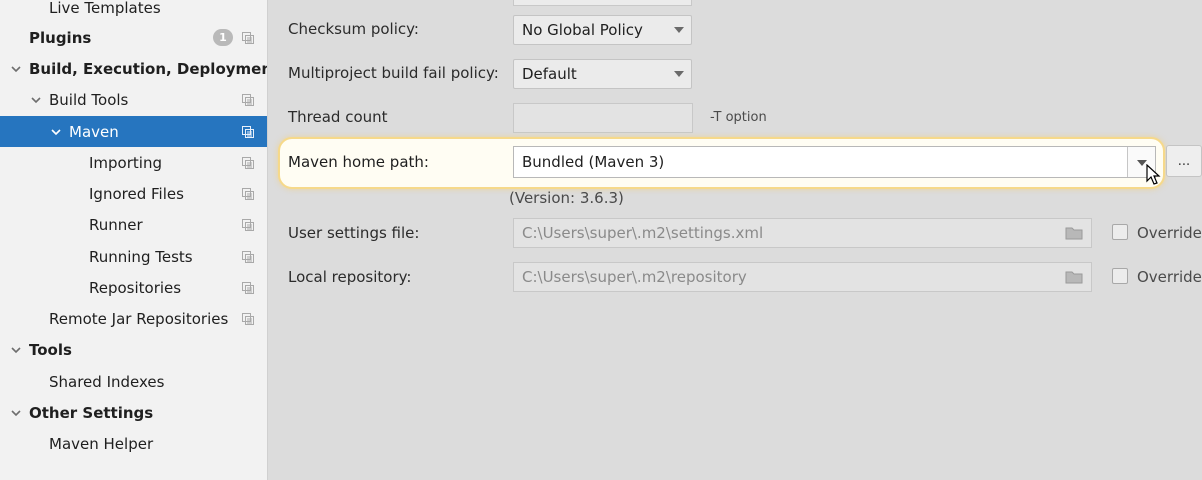 The width and height of the screenshot is (1202, 480). Describe the element at coordinates (133, 37) in the screenshot. I see `sidebar-item-plugins: Plugins 1` at that location.